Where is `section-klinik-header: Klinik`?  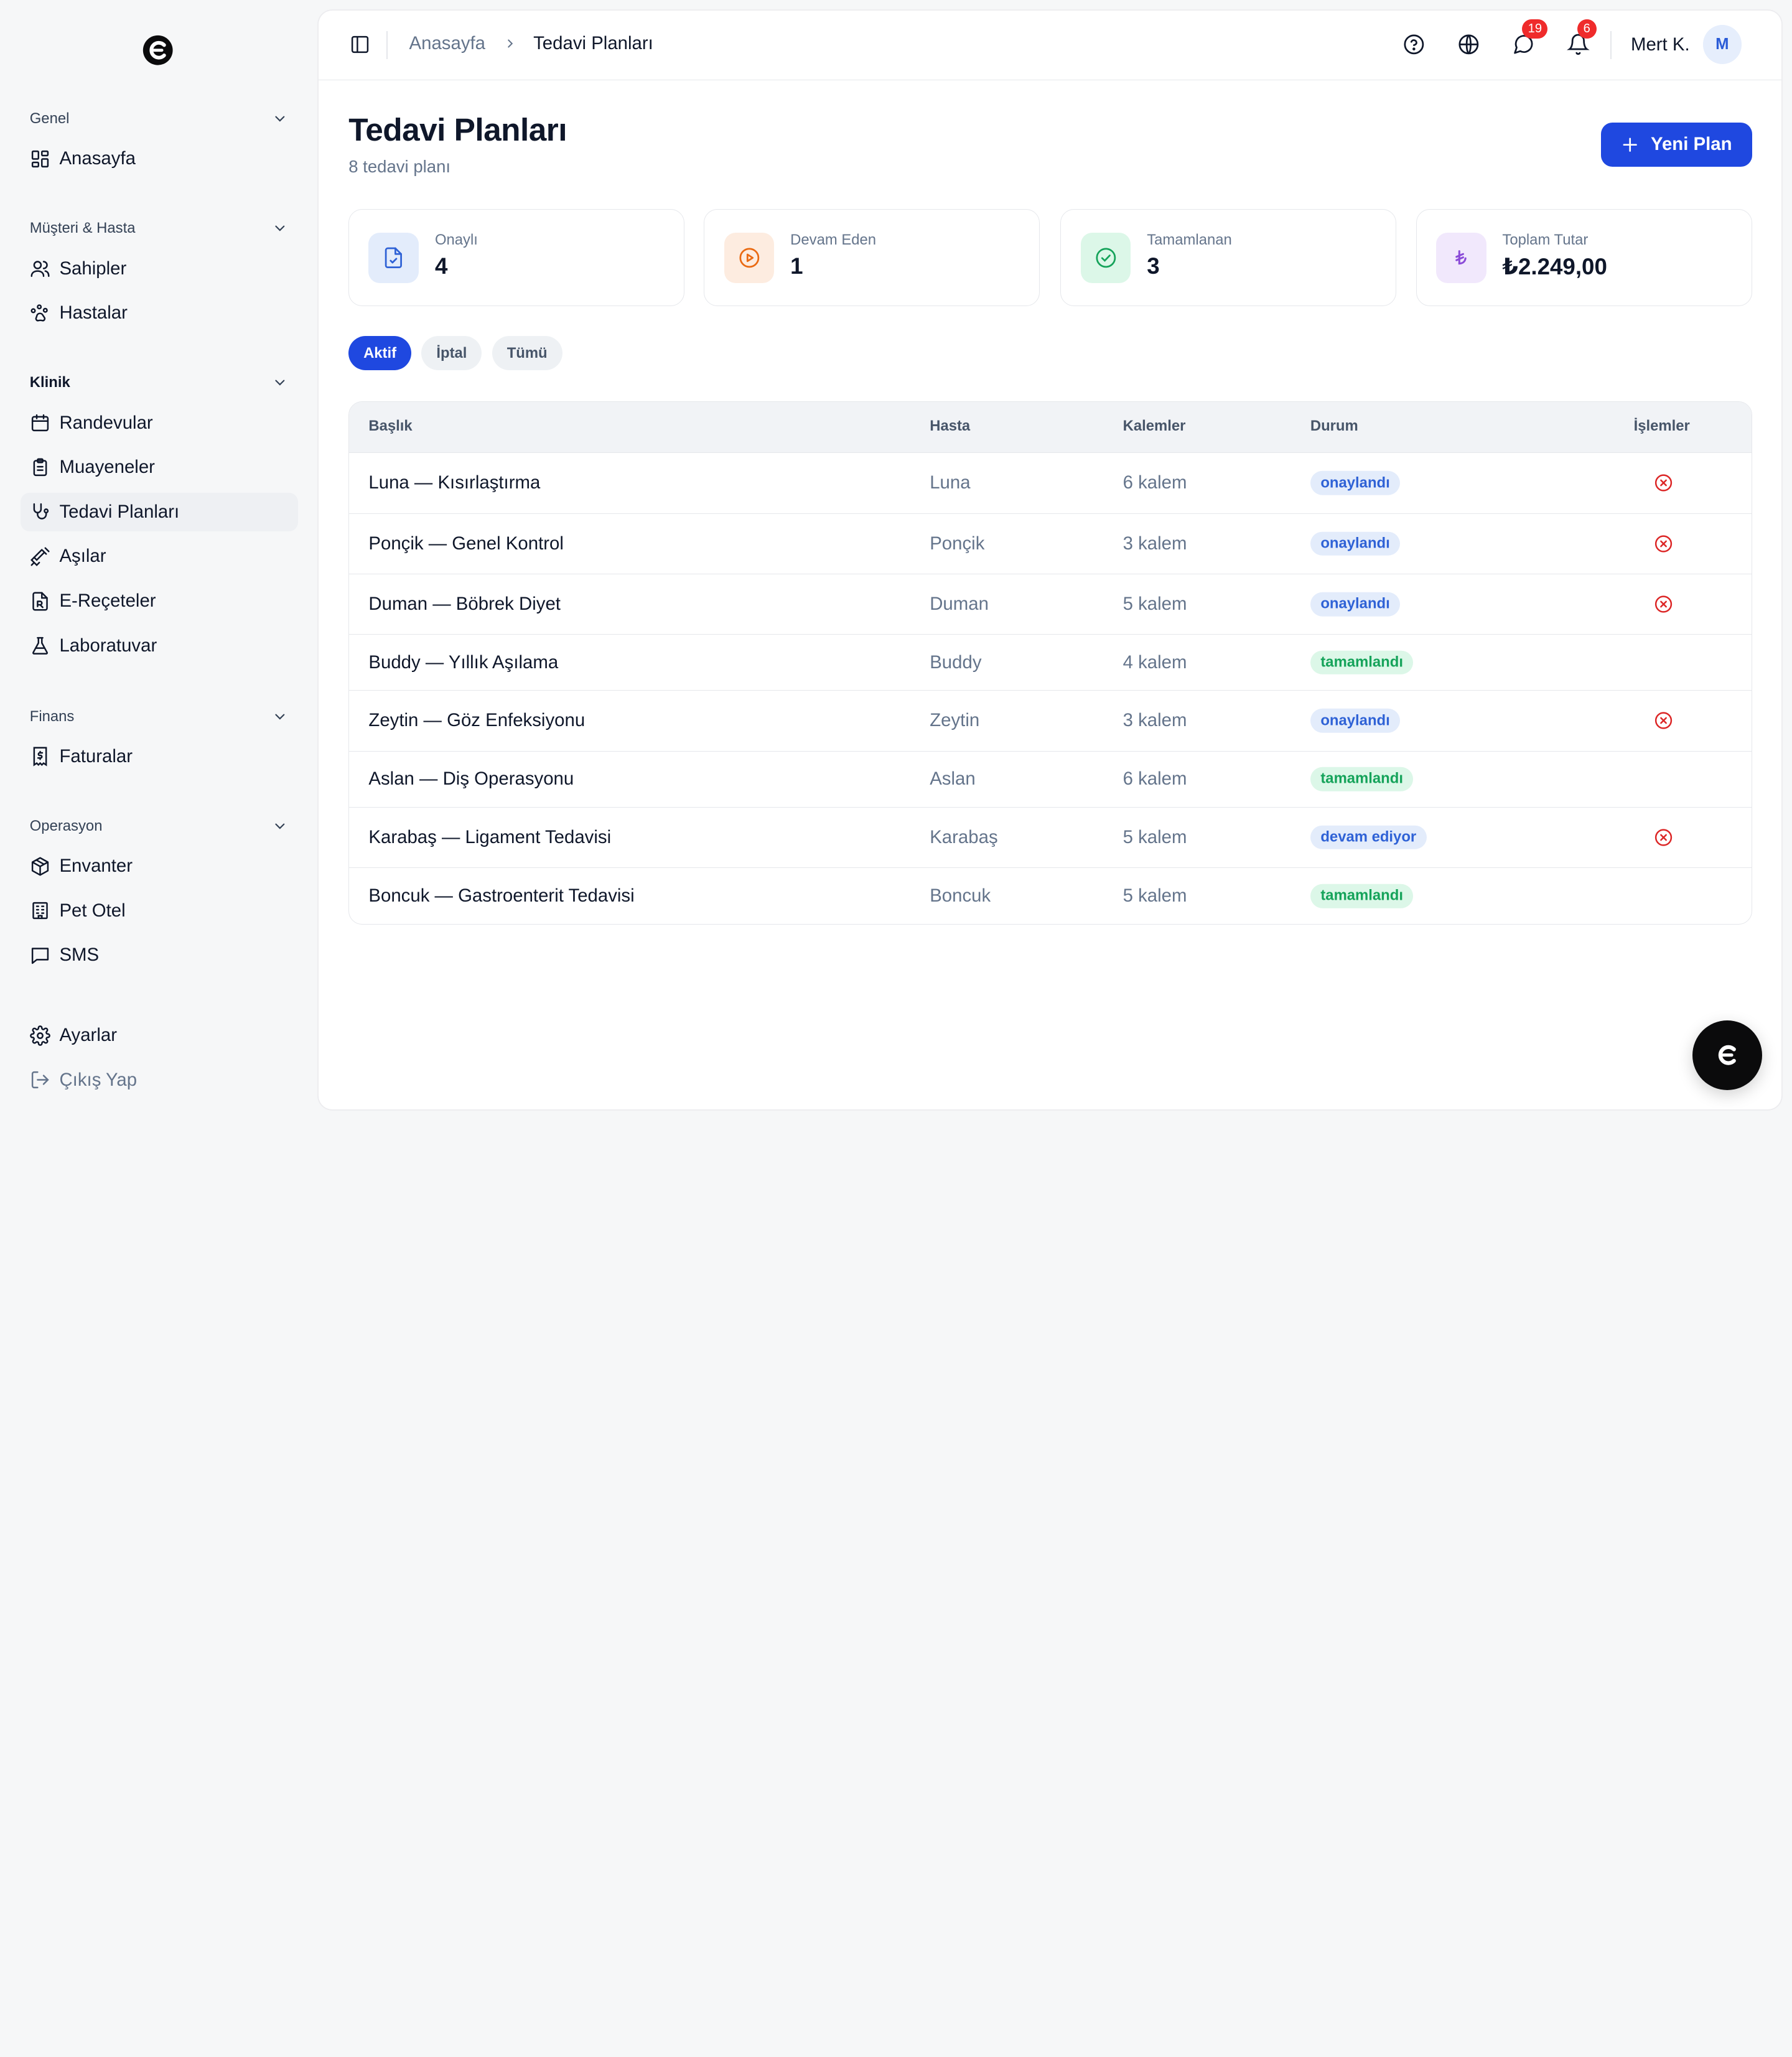
section-klinik-header: Klinik is located at coordinates (159, 382).